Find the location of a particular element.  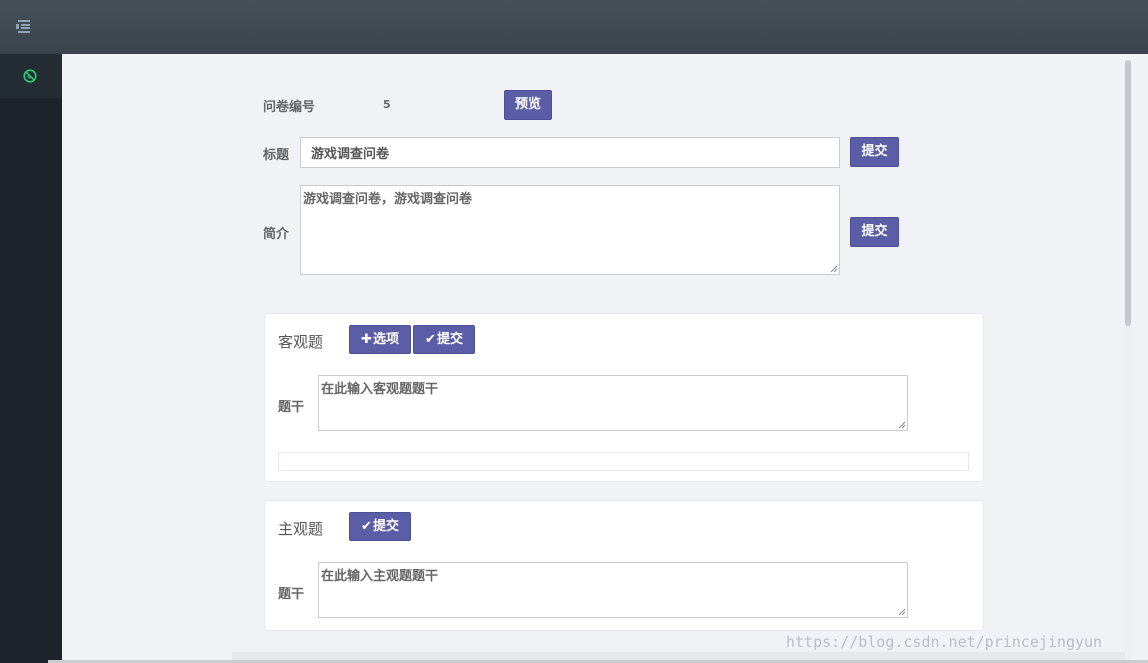

questionnaire-id-label: 问卷编号 is located at coordinates (289, 107).